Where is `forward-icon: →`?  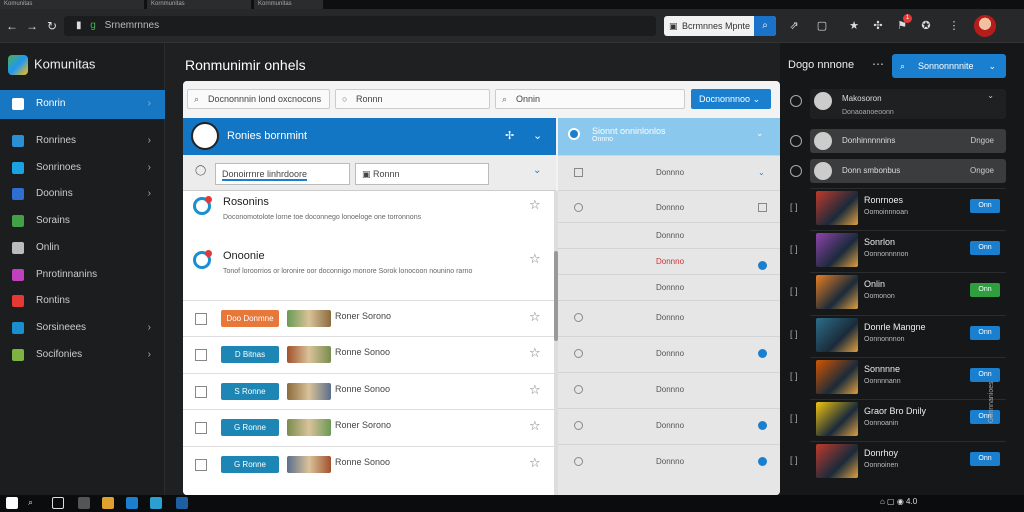
forward-icon: → is located at coordinates (32, 26).